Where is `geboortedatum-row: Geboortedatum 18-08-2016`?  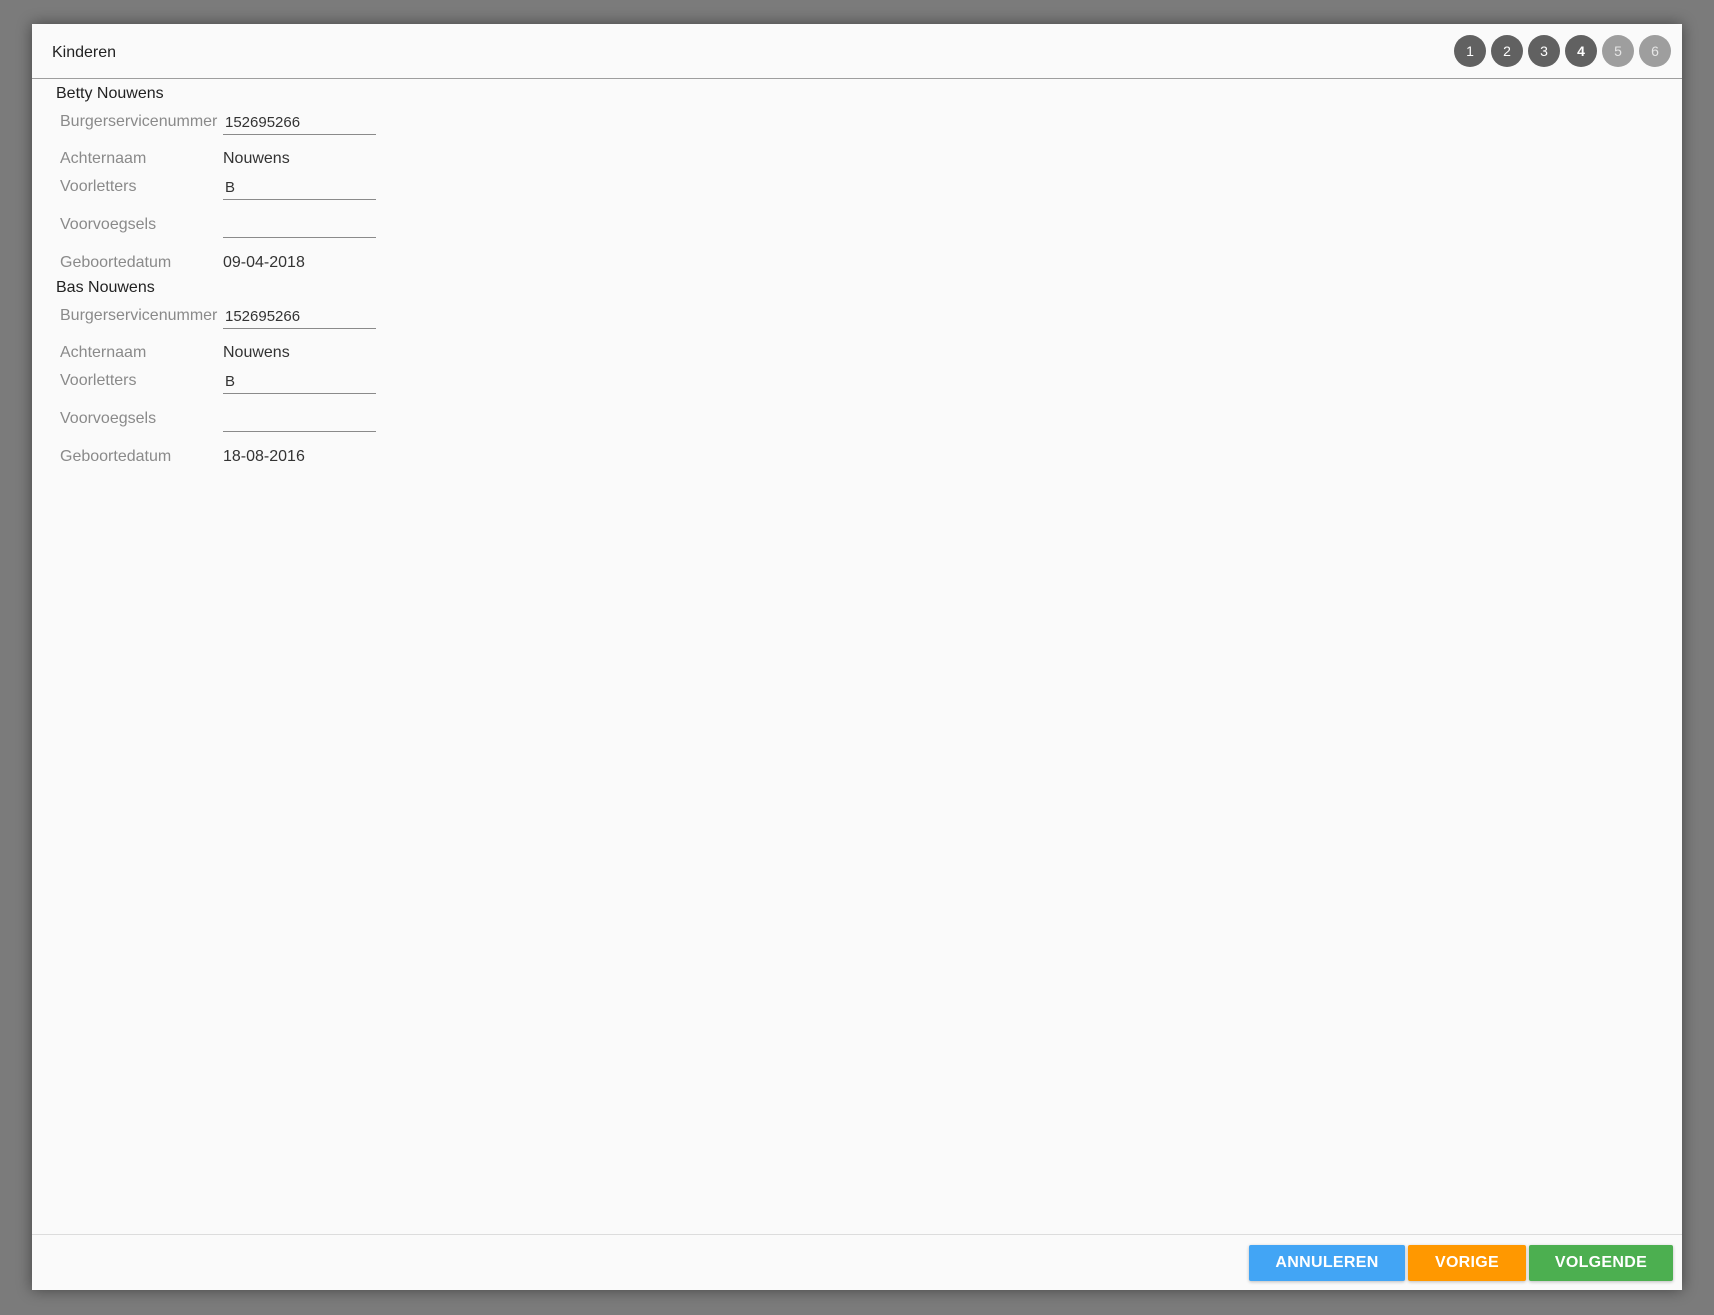 geboortedatum-row: Geboortedatum 18-08-2016 is located at coordinates (260, 457).